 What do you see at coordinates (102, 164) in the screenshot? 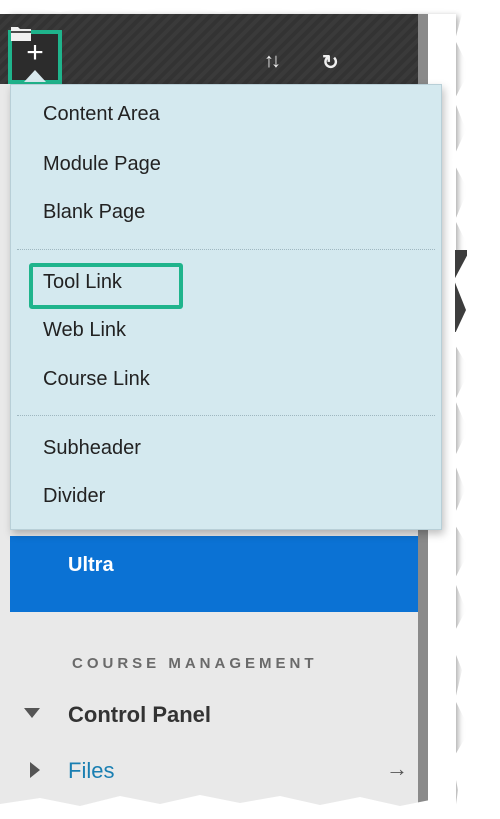
I see `menu-item-module-page: Module Page` at bounding box center [102, 164].